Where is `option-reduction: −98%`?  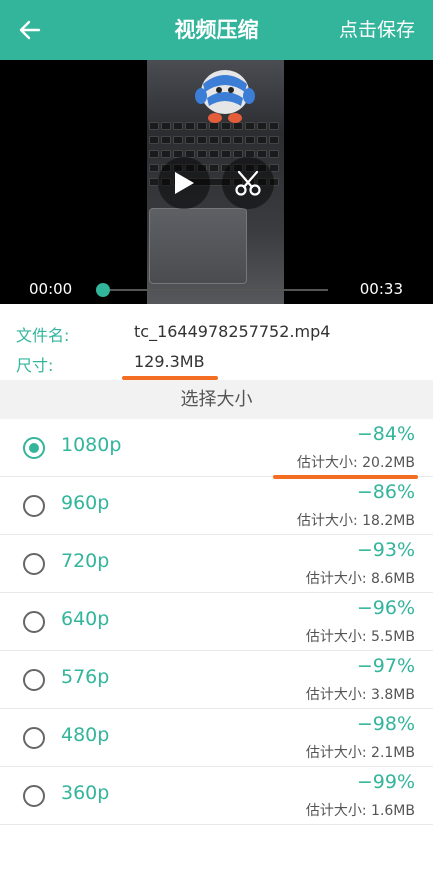
option-reduction: −98% is located at coordinates (385, 724).